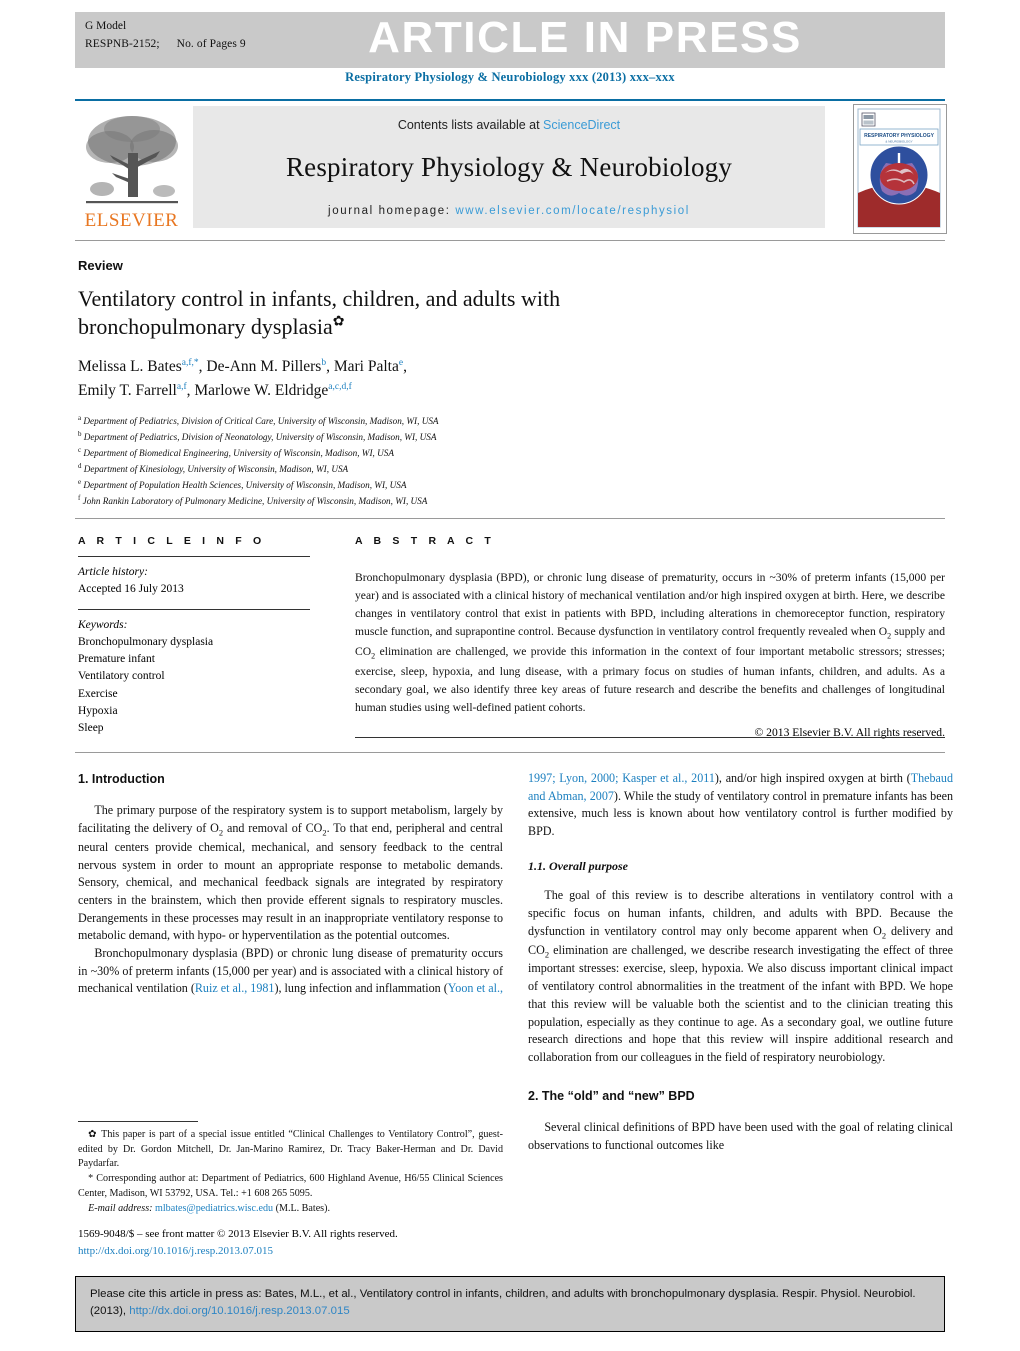 This screenshot has height=1351, width=1020. Describe the element at coordinates (475, 988) in the screenshot. I see `citation-link: Yoon et al.,` at that location.